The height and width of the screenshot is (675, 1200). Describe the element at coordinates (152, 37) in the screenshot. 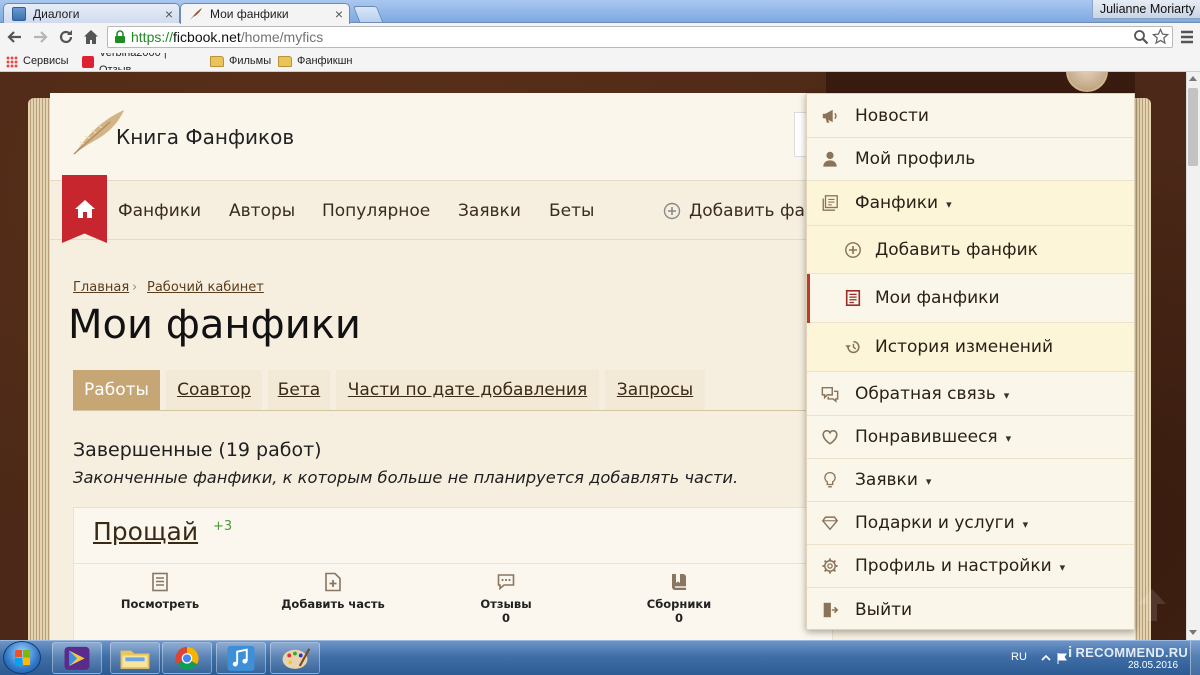

I see `url-scheme: https://` at that location.